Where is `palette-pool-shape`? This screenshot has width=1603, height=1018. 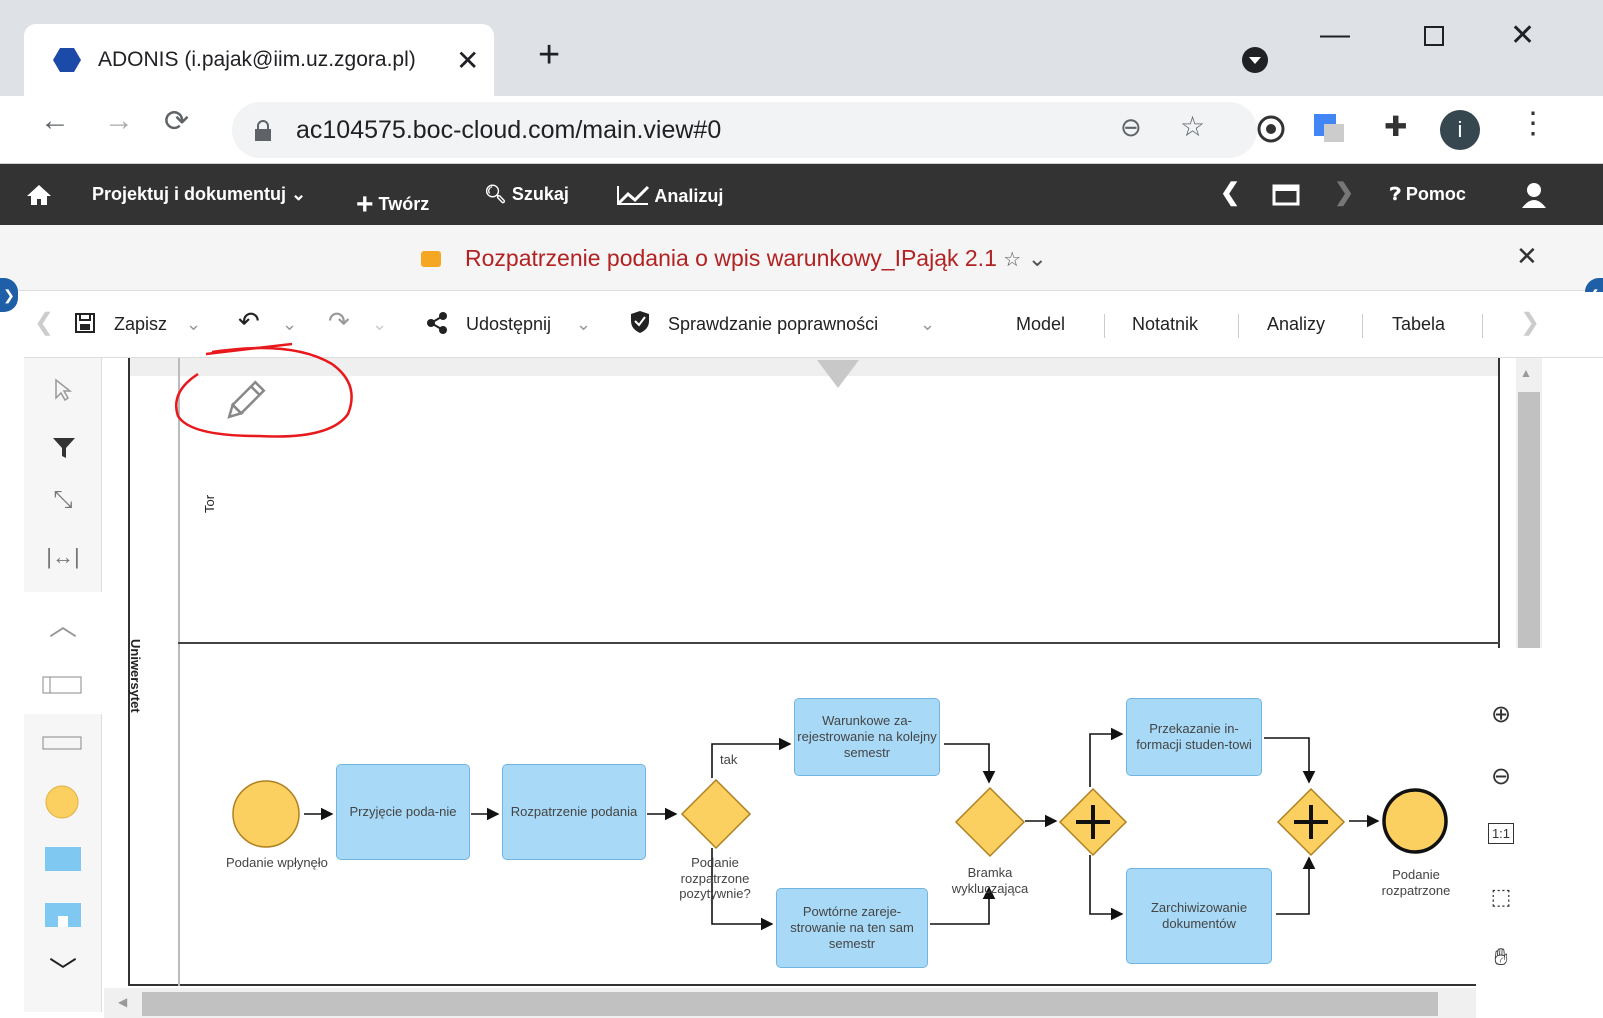 palette-pool-shape is located at coordinates (63, 685).